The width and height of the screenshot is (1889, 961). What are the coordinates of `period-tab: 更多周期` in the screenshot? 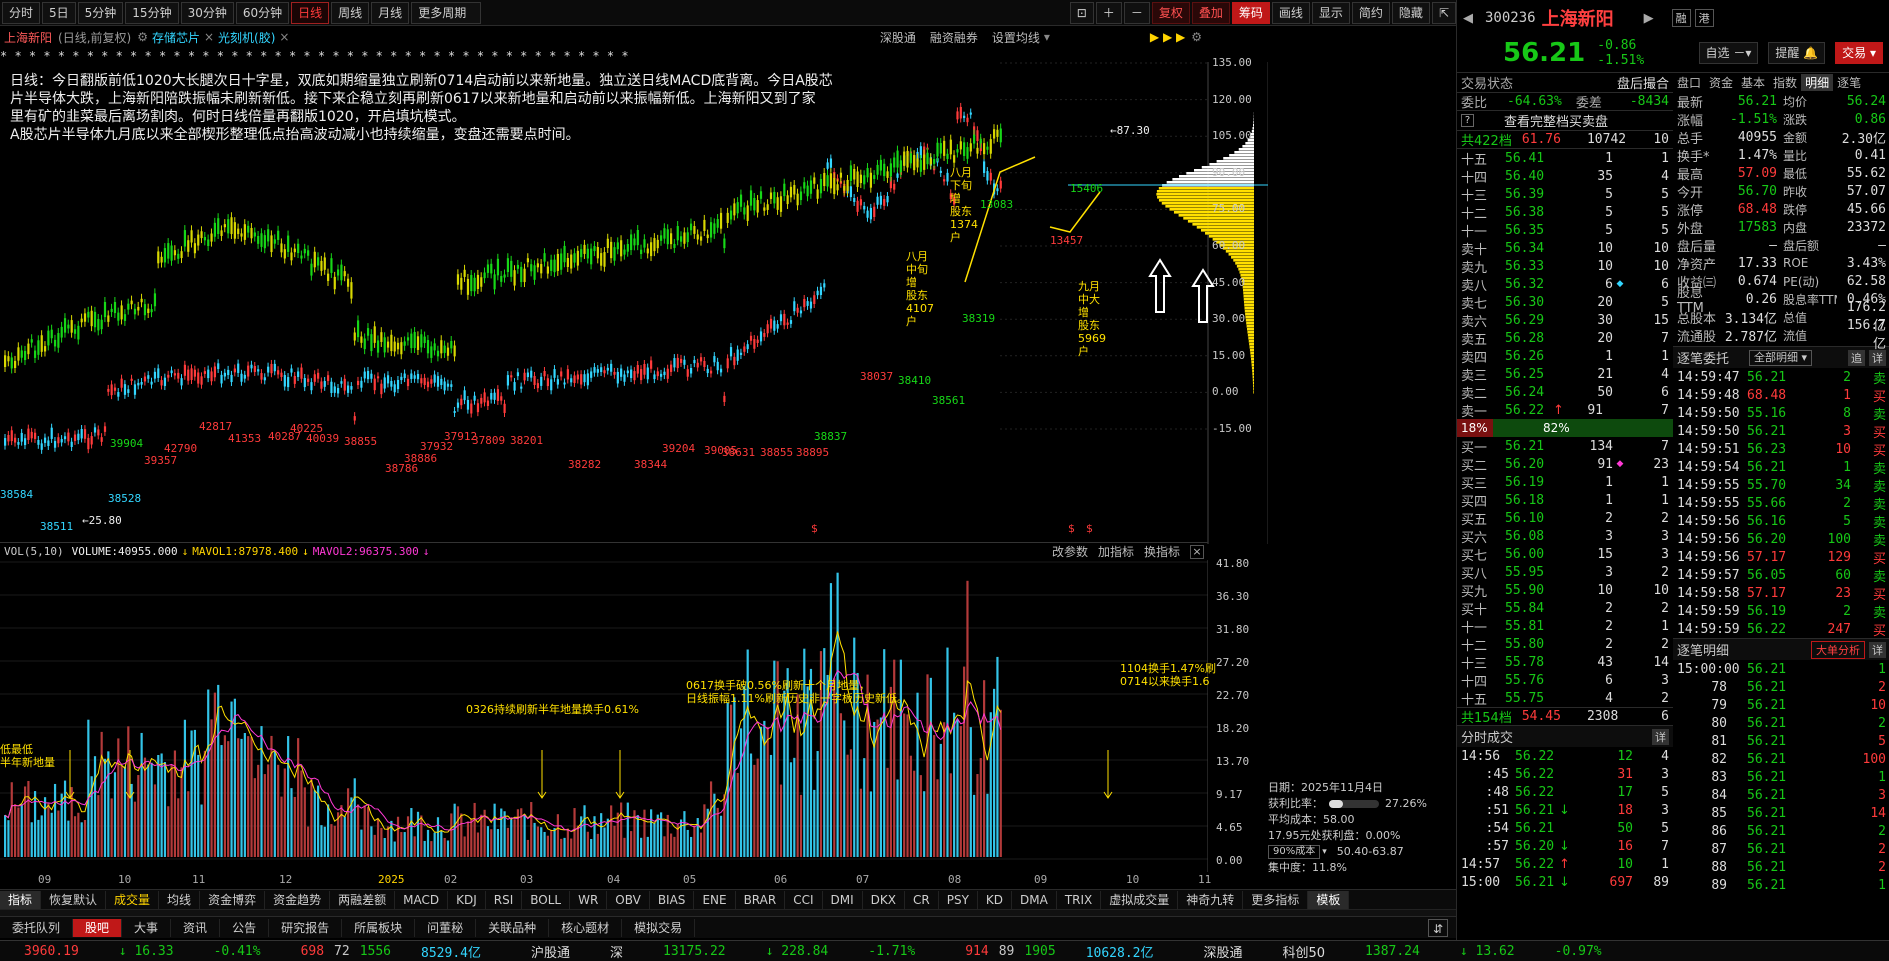 It's located at (446, 12).